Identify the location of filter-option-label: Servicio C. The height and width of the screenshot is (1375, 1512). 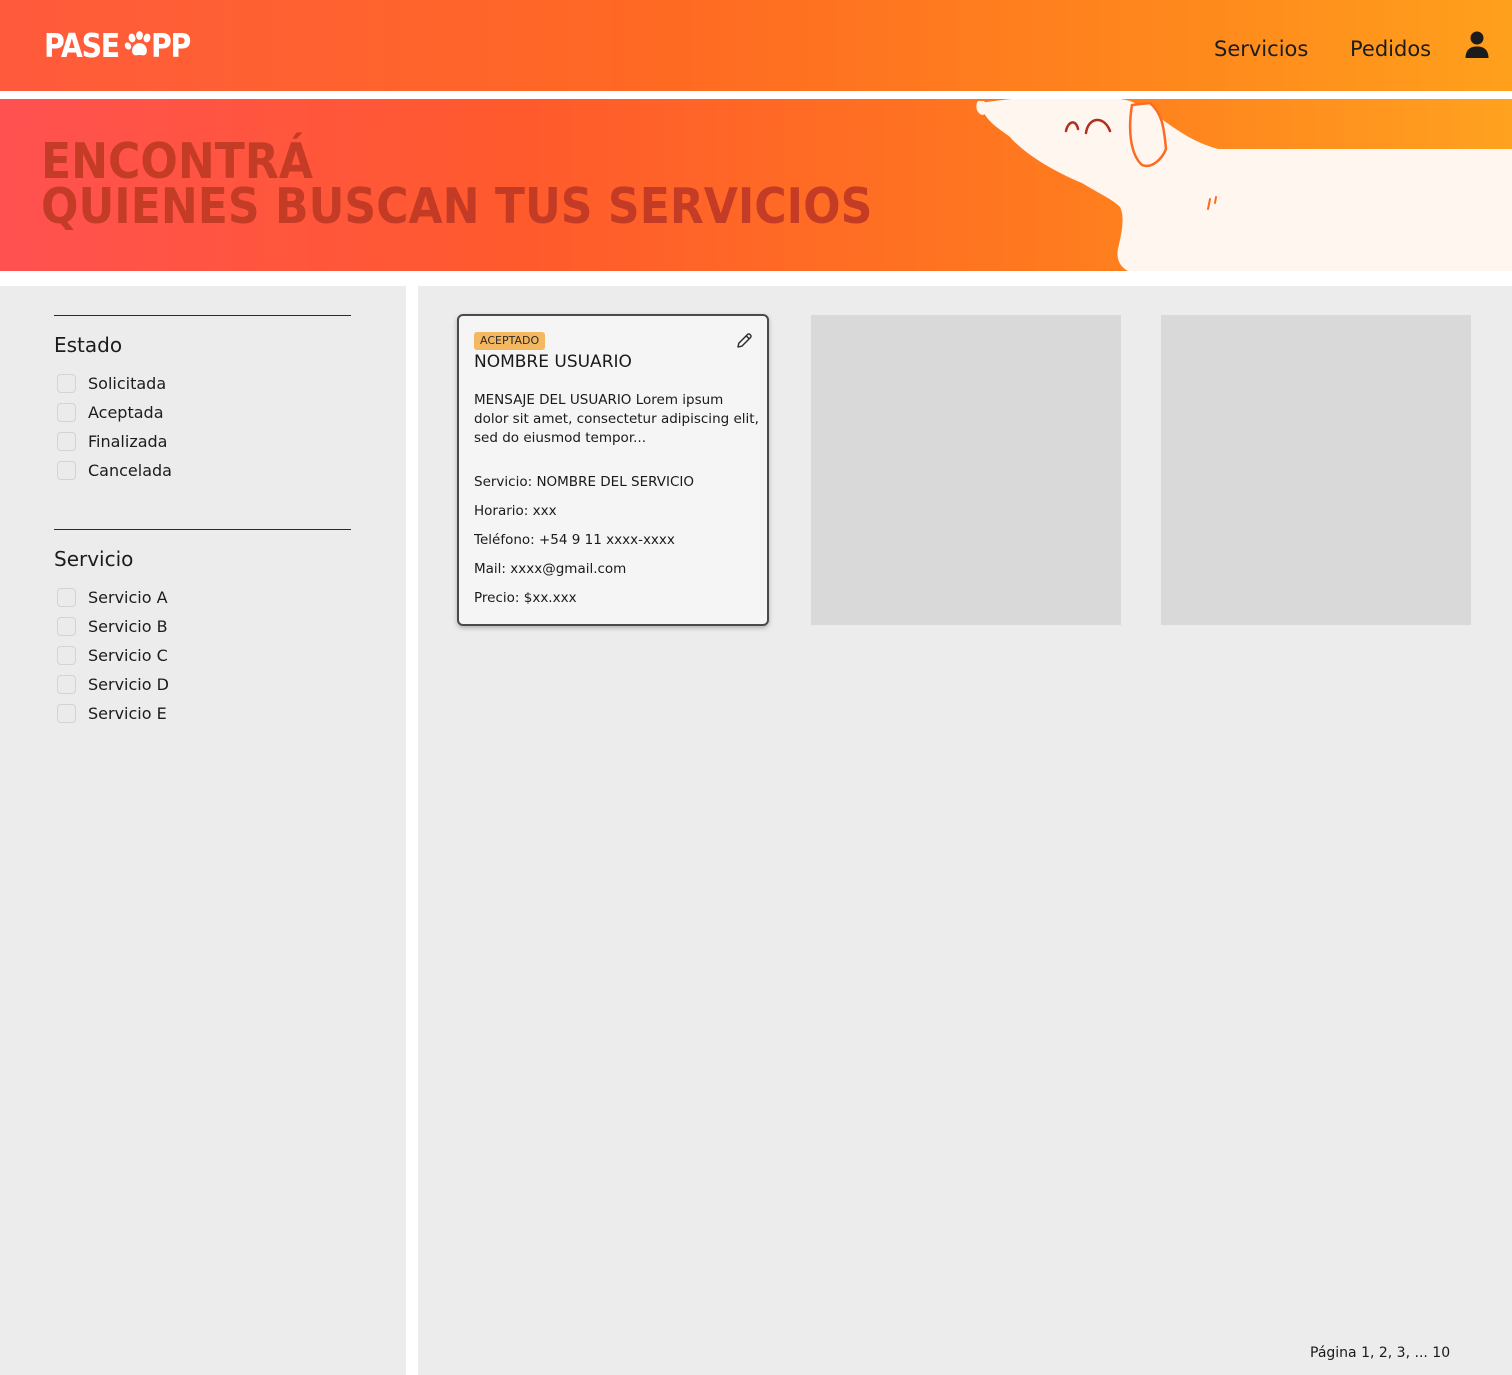
(128, 655).